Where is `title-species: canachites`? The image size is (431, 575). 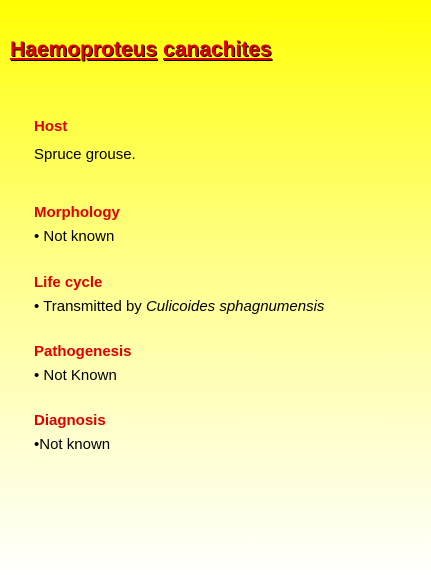 title-species: canachites is located at coordinates (217, 49).